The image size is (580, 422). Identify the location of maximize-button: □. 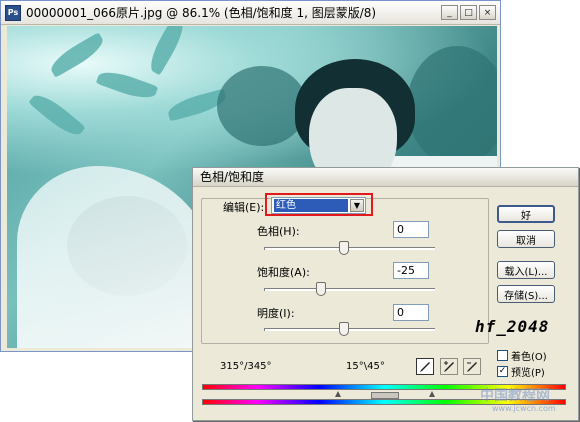
(468, 12).